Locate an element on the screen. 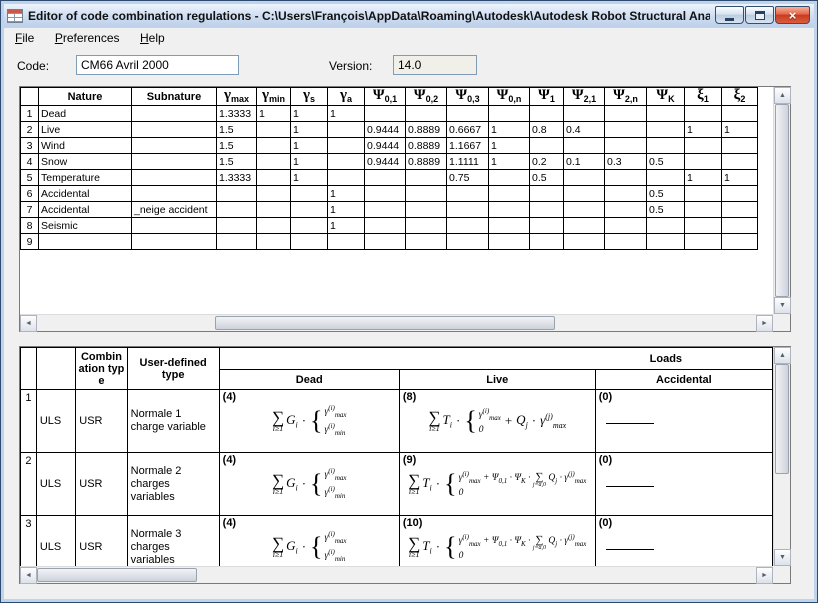 The width and height of the screenshot is (818, 603). load-formula-cell: (0) is located at coordinates (683, 540).